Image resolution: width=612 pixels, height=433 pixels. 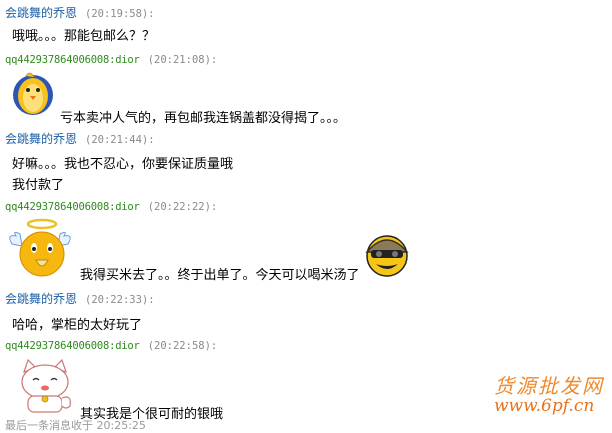 I want to click on timestamp: (20:22:33):, so click(x=120, y=300).